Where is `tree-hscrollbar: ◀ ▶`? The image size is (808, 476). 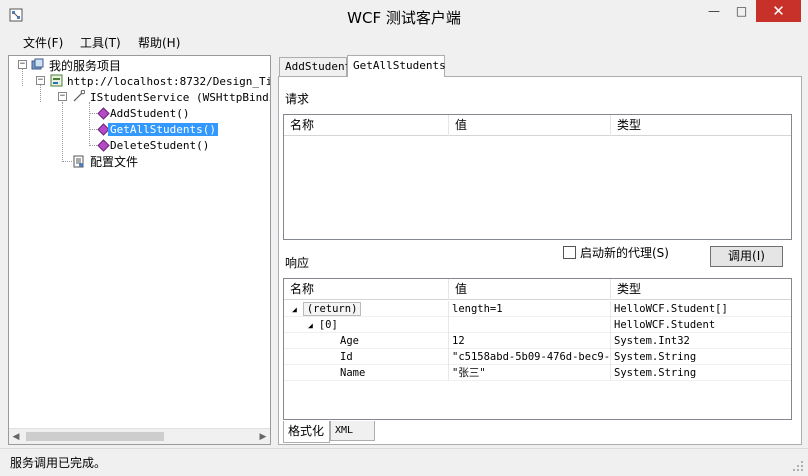 tree-hscrollbar: ◀ ▶ is located at coordinates (139, 436).